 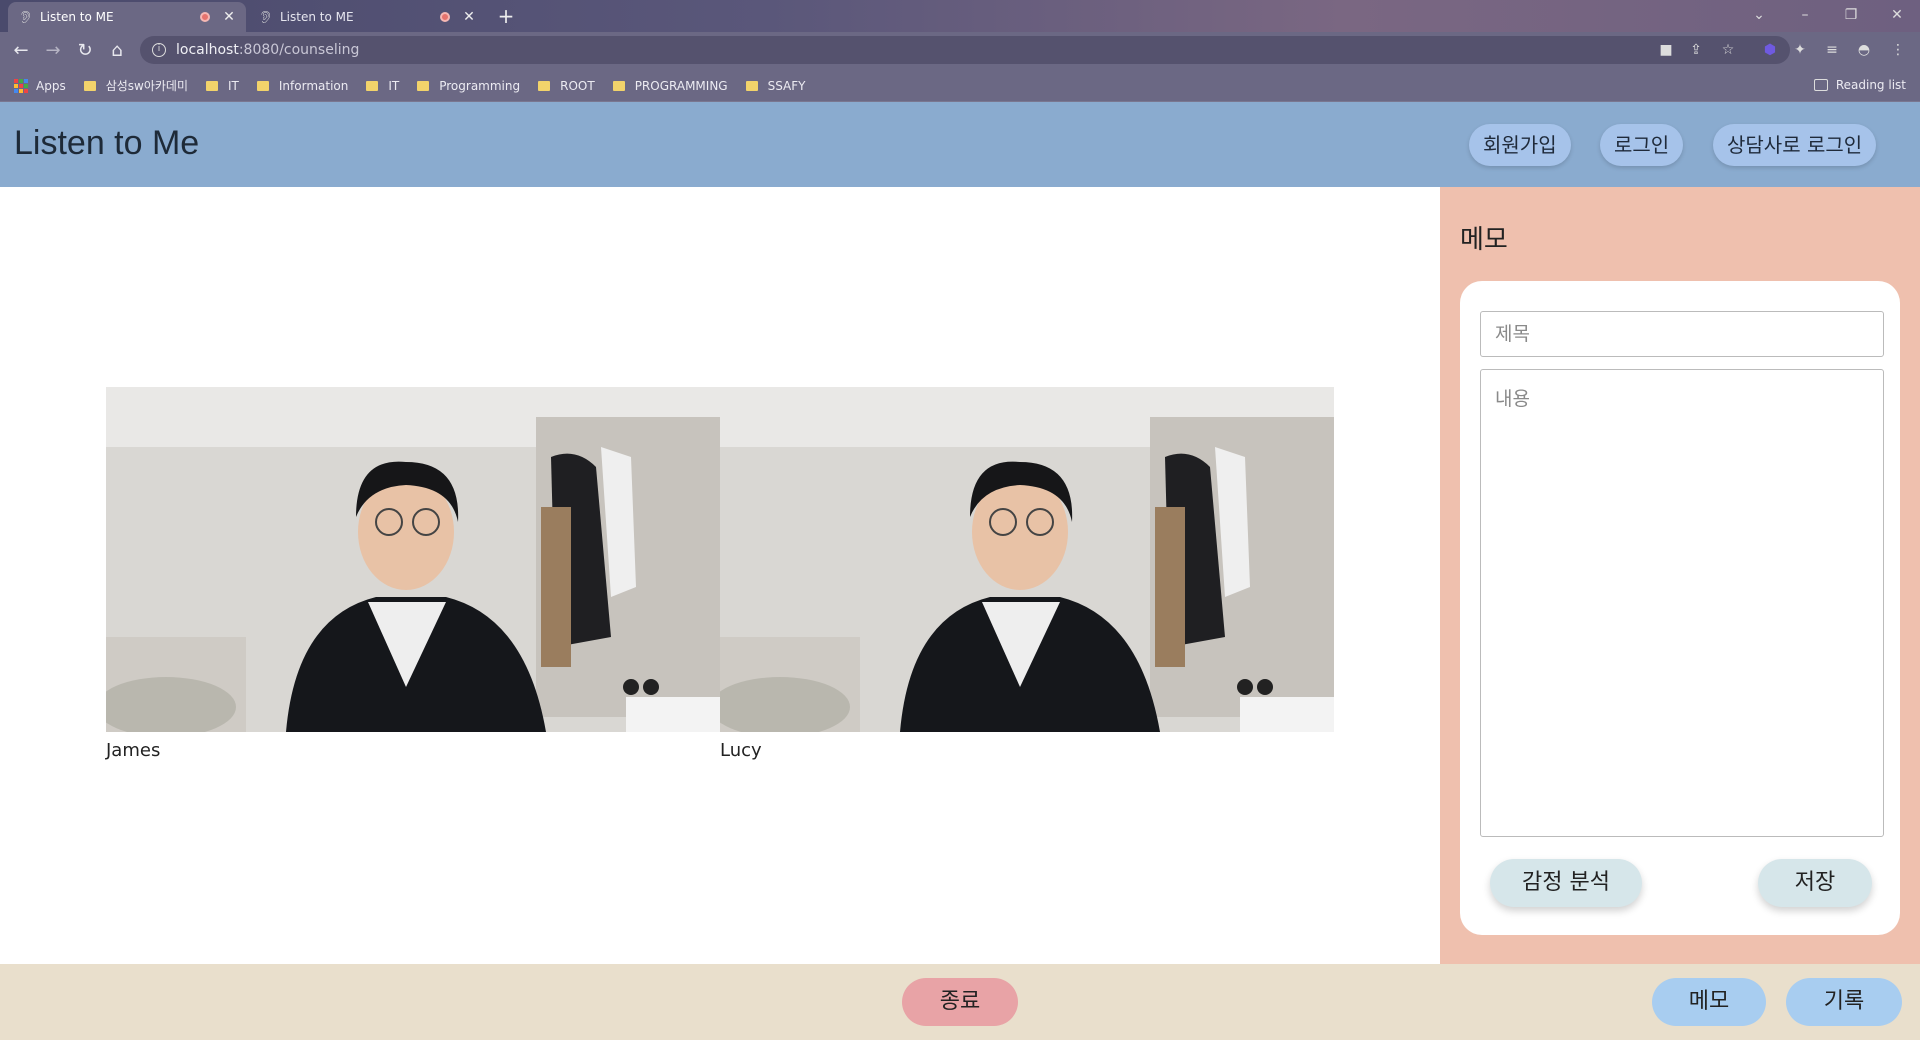 I want to click on bookmark-label: Programming, so click(x=480, y=85).